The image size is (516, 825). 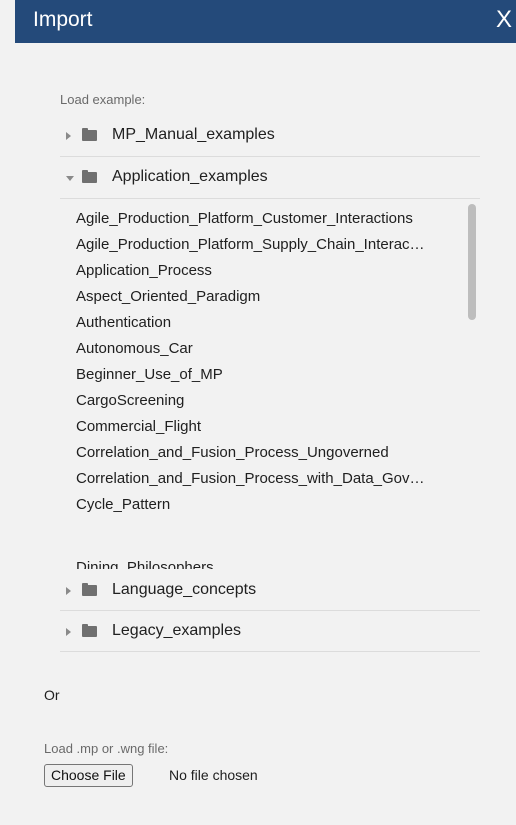 I want to click on folder-legacy-examples: Legacy_examples, so click(x=270, y=632).